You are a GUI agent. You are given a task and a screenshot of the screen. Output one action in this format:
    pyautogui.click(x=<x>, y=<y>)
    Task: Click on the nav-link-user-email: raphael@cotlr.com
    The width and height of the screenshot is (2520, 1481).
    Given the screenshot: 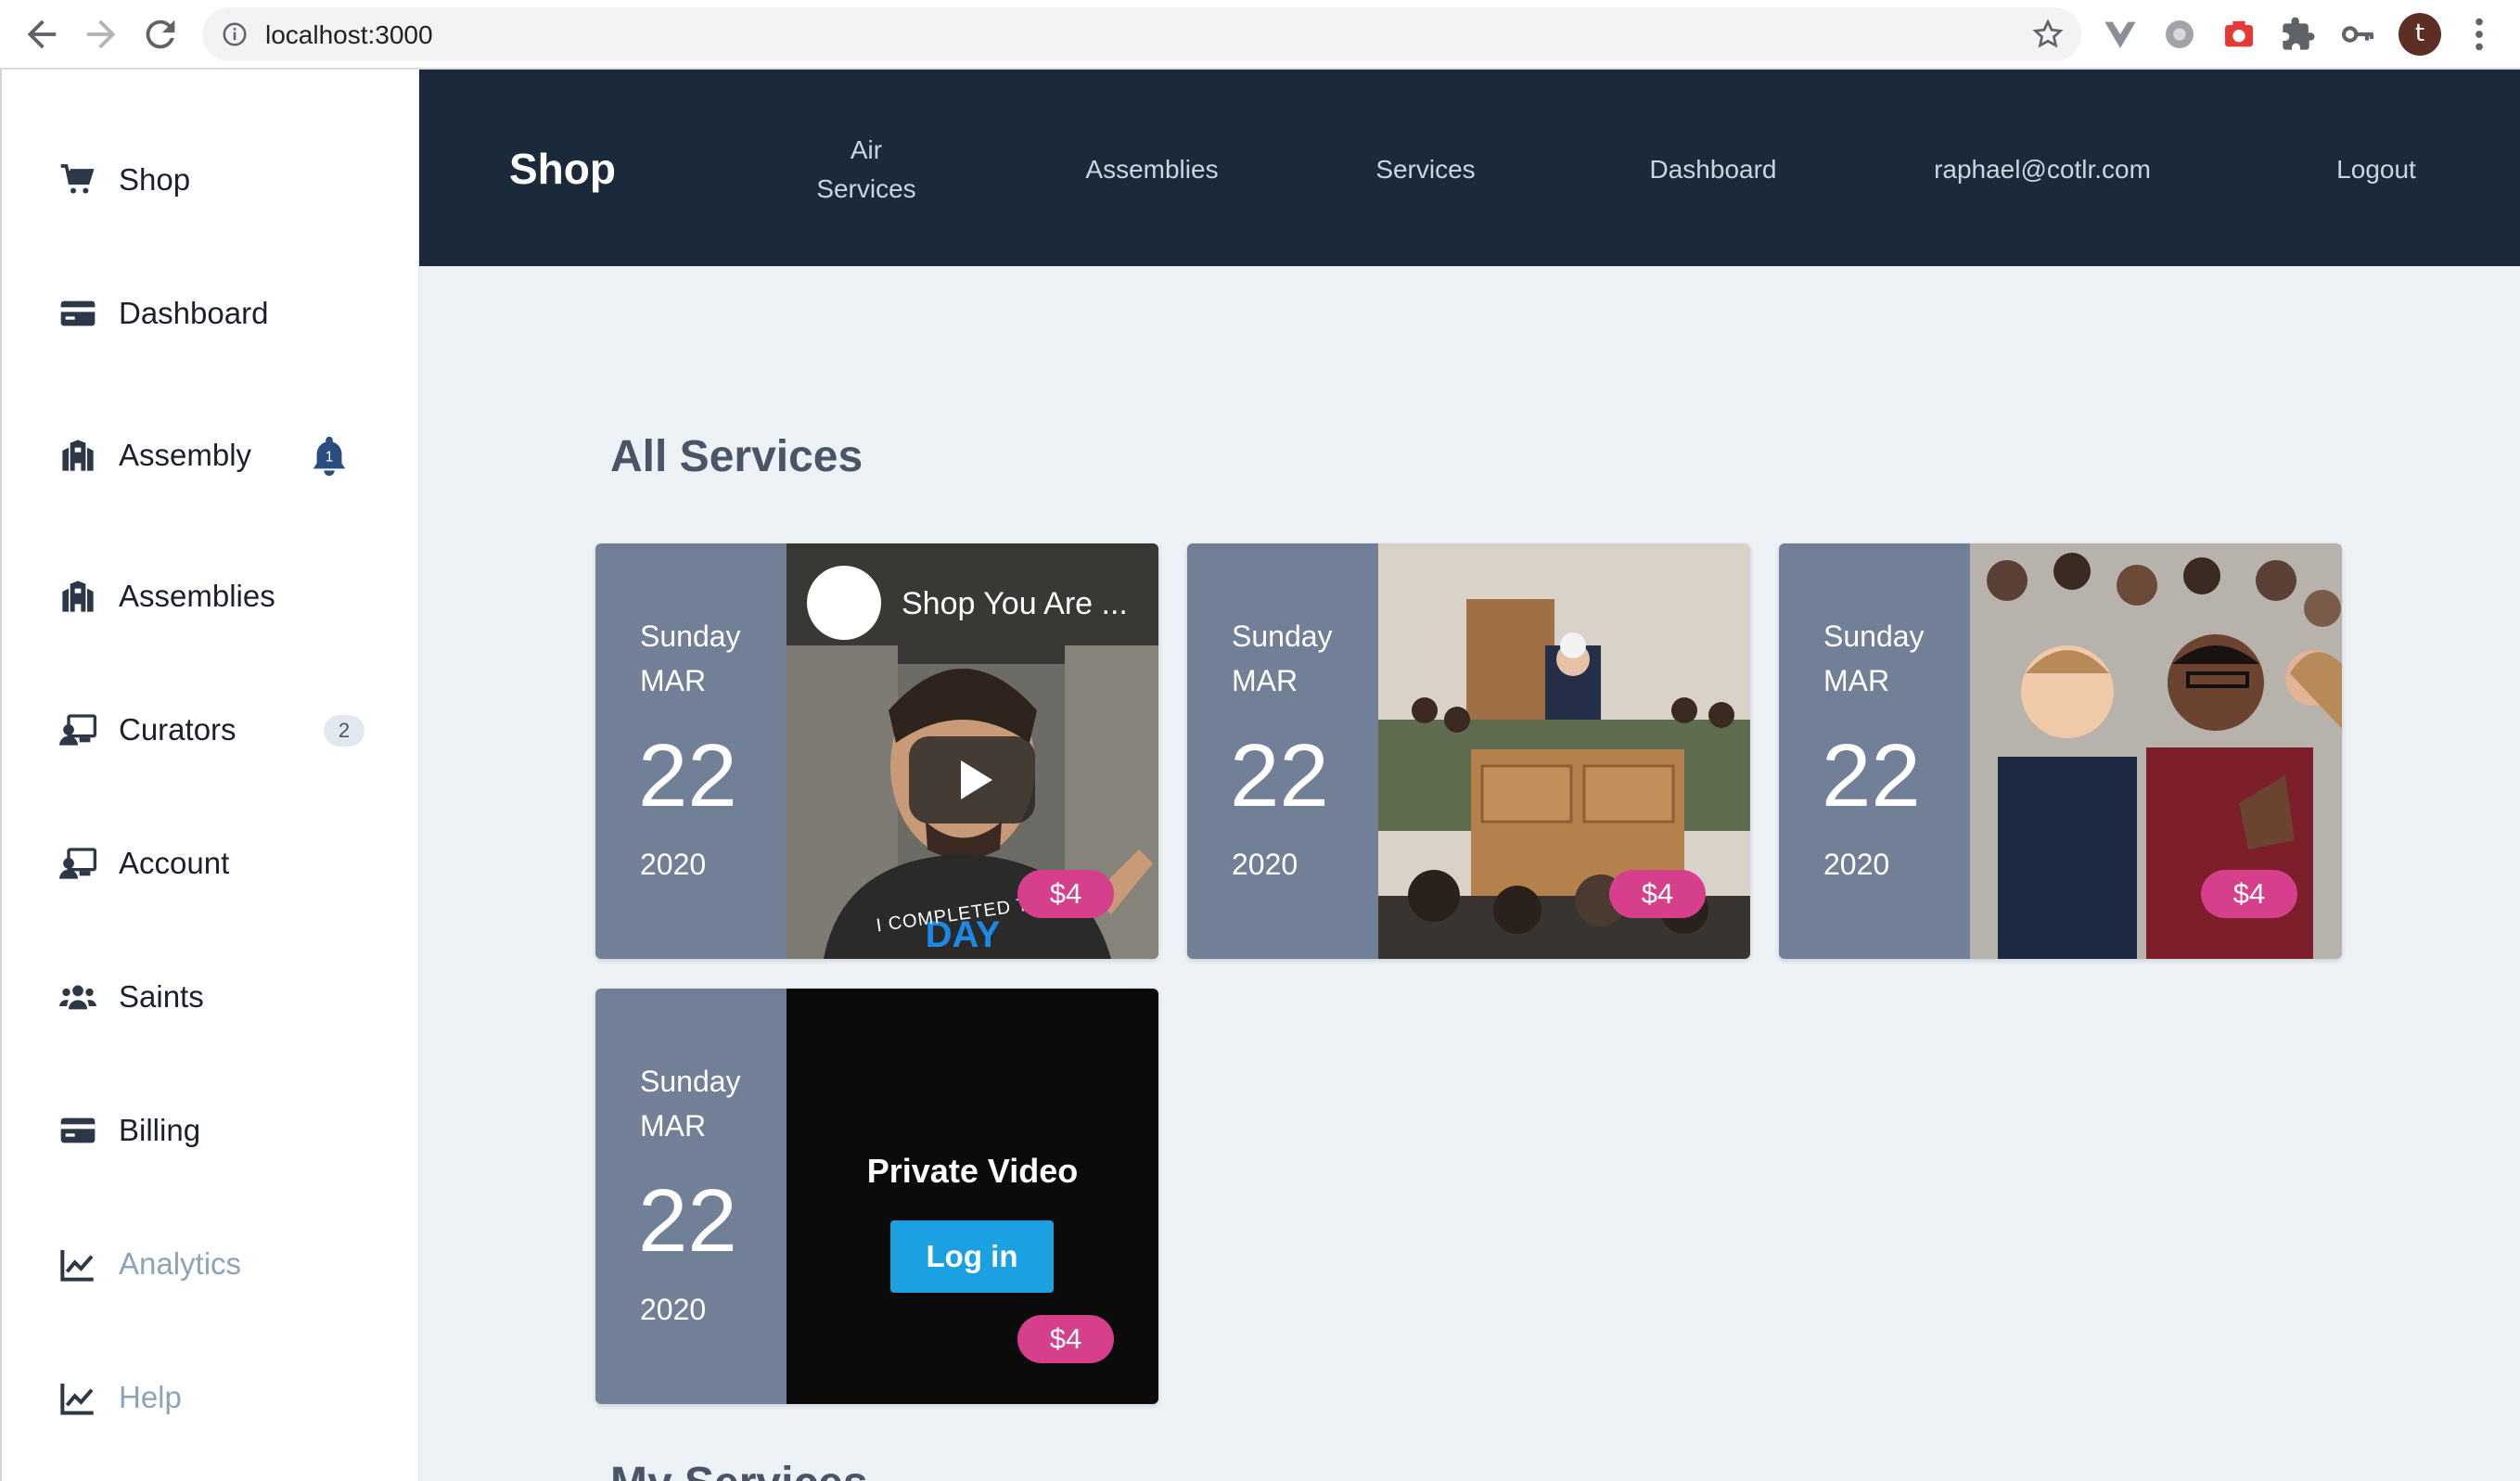 What is the action you would take?
    pyautogui.click(x=2042, y=170)
    